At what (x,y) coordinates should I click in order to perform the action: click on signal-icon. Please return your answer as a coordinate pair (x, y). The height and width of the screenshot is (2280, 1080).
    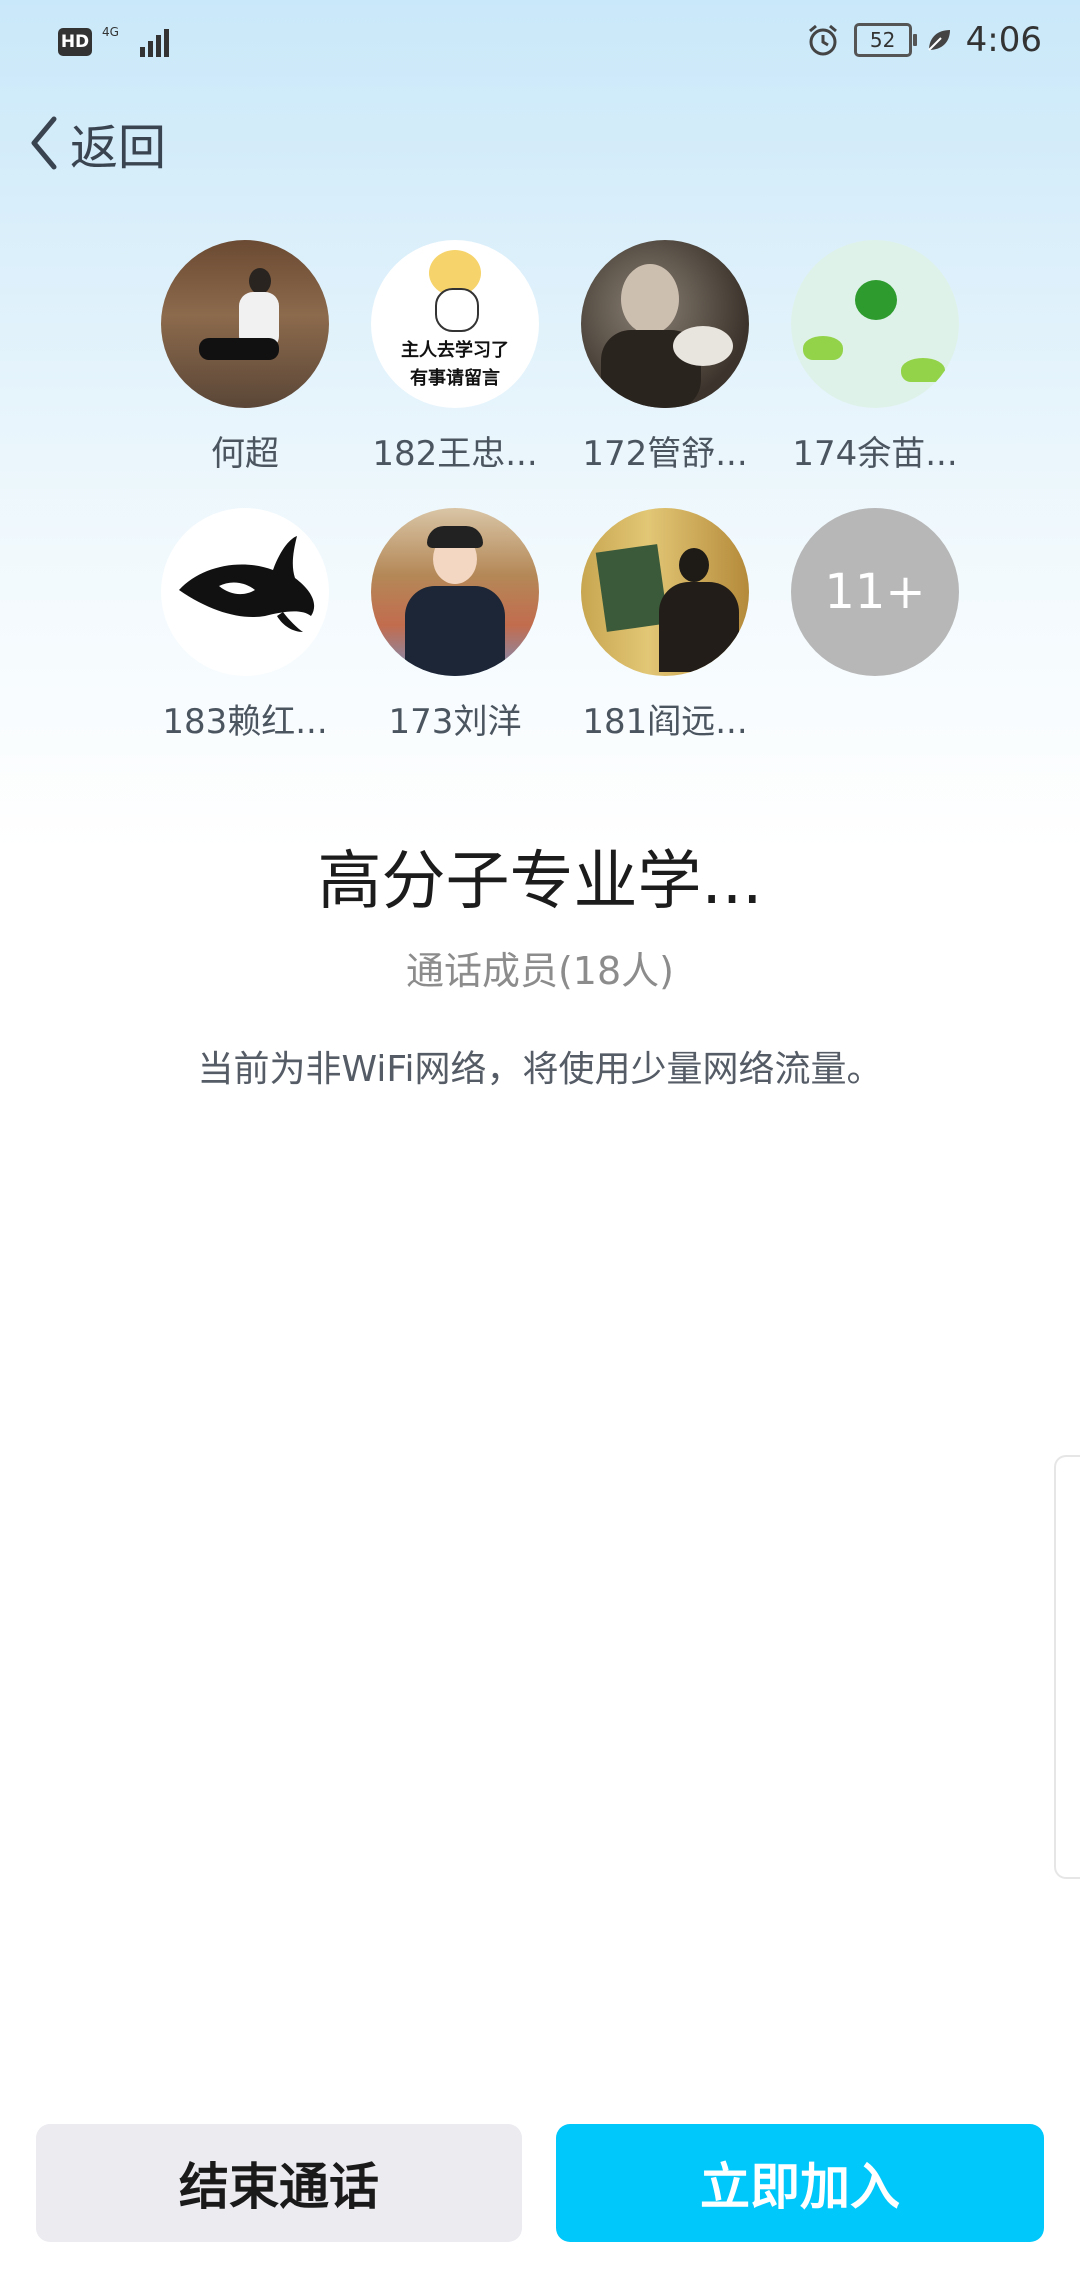
    Looking at the image, I should click on (154, 42).